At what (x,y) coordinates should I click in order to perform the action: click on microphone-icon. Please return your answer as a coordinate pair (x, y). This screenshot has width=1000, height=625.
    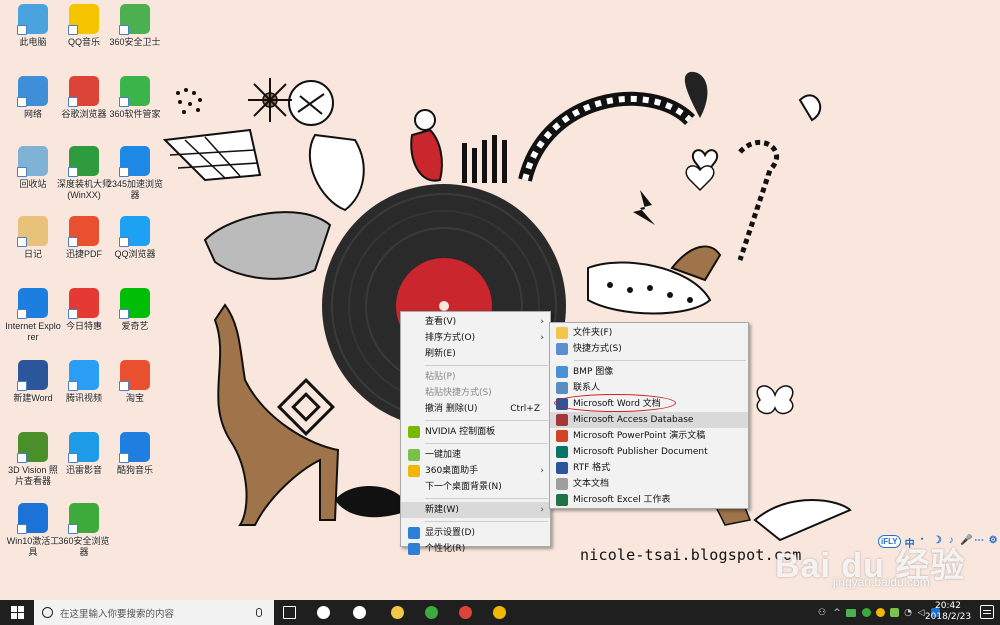
    Looking at the image, I should click on (259, 612).